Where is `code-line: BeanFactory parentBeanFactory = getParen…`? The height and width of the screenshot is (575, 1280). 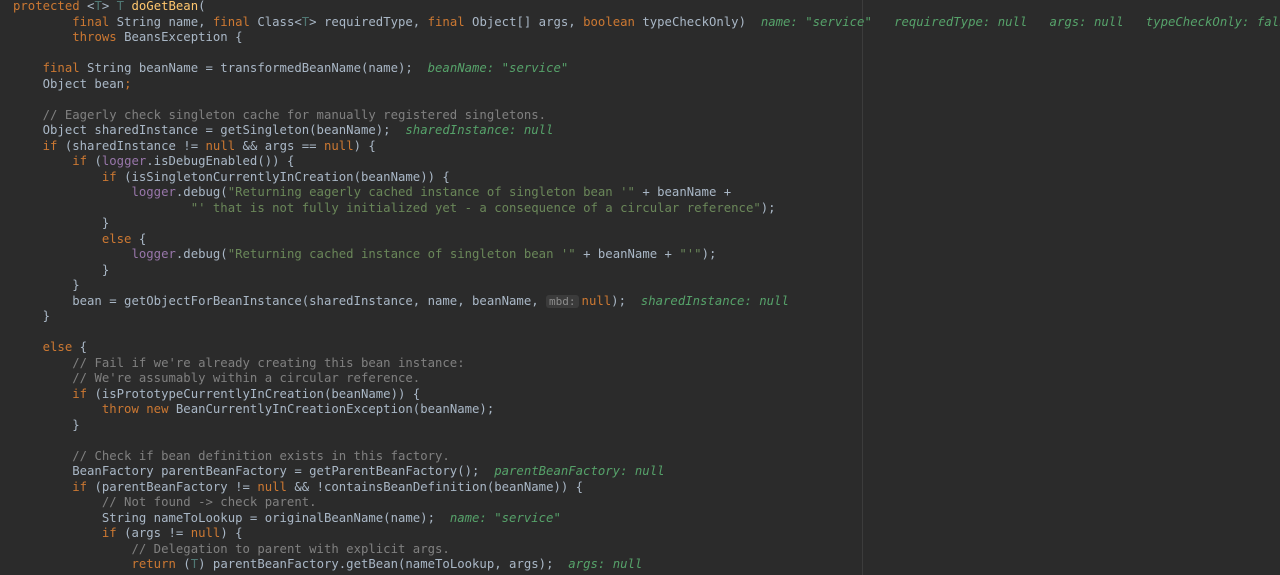 code-line: BeanFactory parentBeanFactory = getParen… is located at coordinates (646, 472).